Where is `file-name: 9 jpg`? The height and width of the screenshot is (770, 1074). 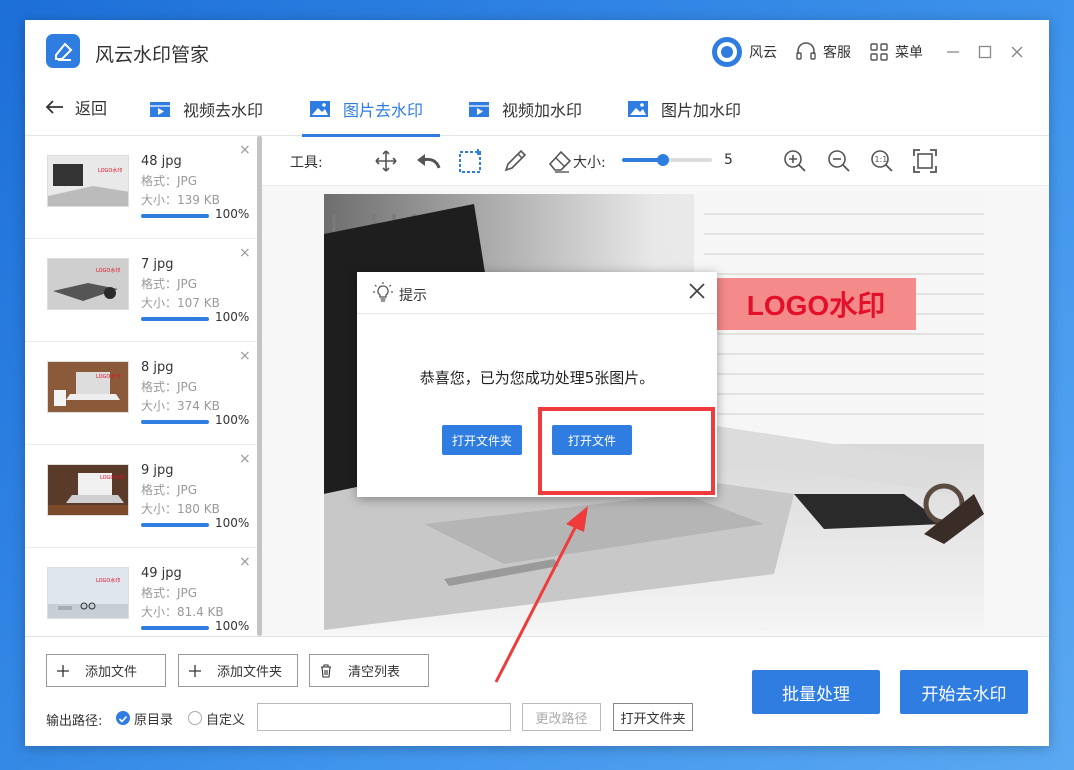 file-name: 9 jpg is located at coordinates (157, 470).